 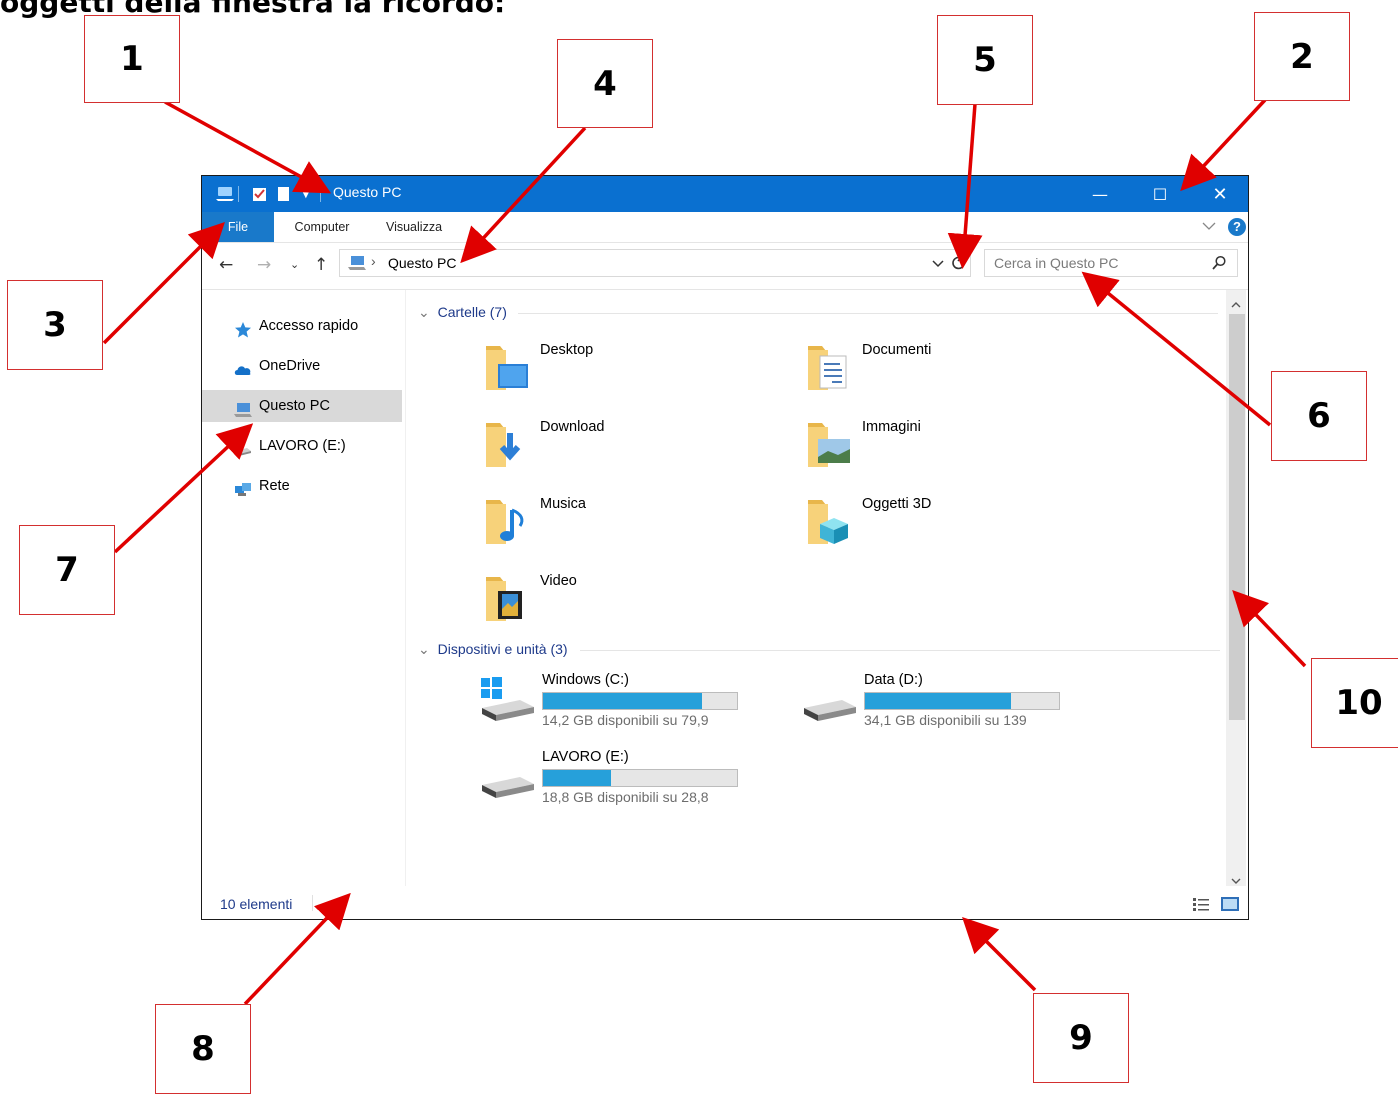 What do you see at coordinates (132, 59) in the screenshot?
I see `callout-1: 1` at bounding box center [132, 59].